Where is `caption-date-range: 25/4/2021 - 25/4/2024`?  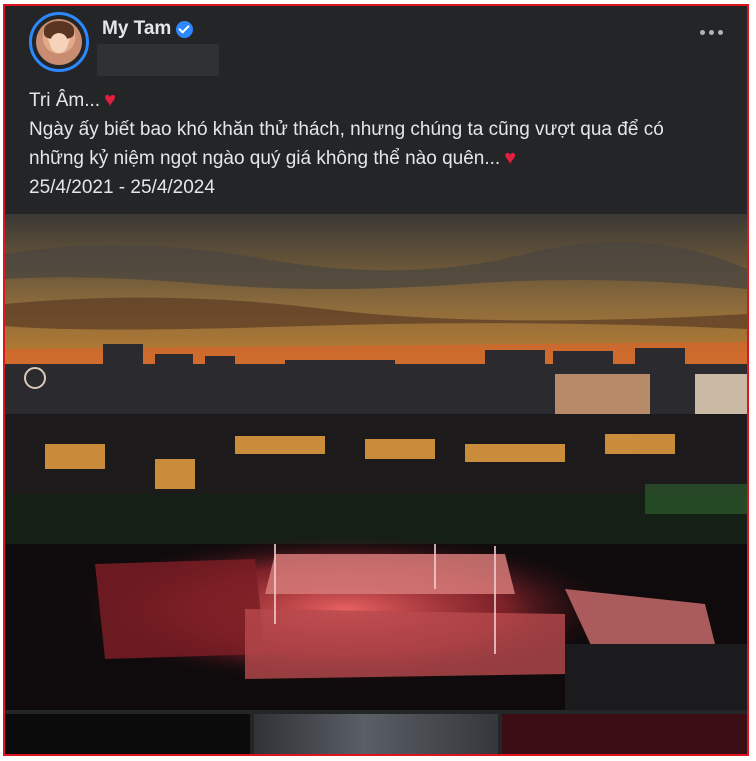
caption-date-range: 25/4/2021 - 25/4/2024 is located at coordinates (122, 187).